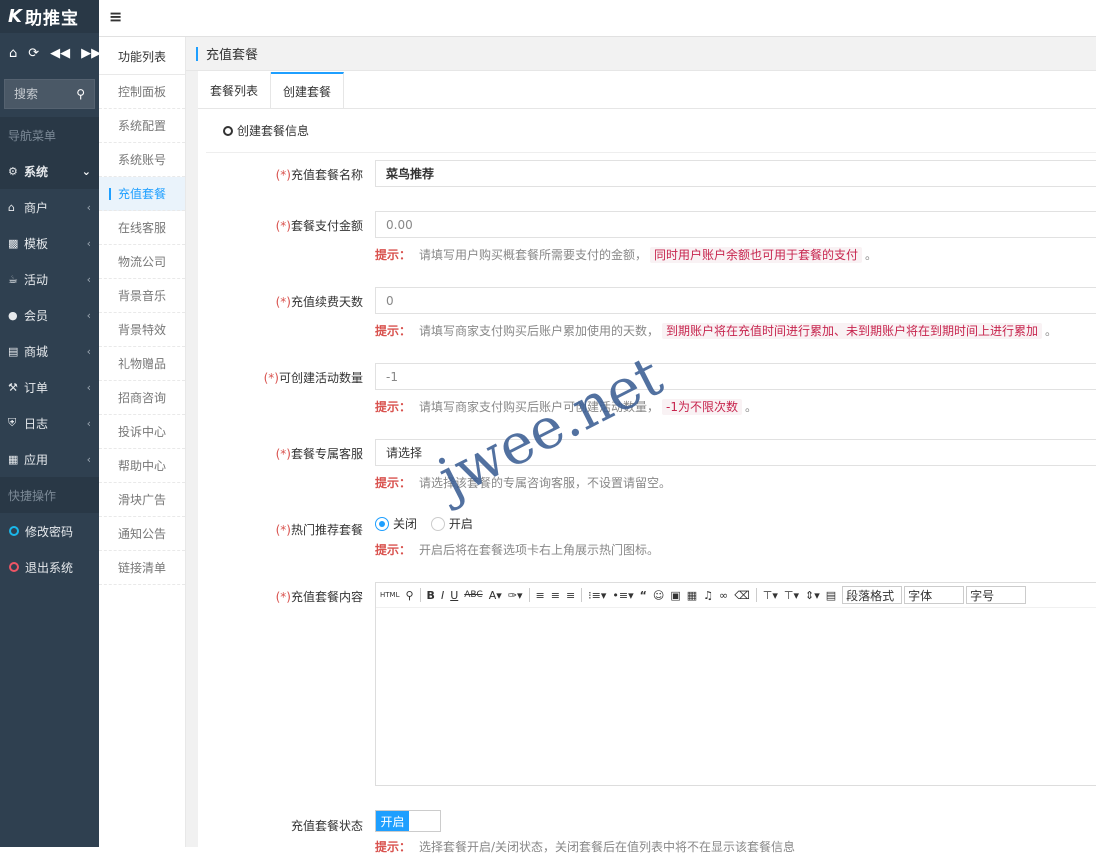  Describe the element at coordinates (708, 595) in the screenshot. I see `music-icon: ♫` at that location.